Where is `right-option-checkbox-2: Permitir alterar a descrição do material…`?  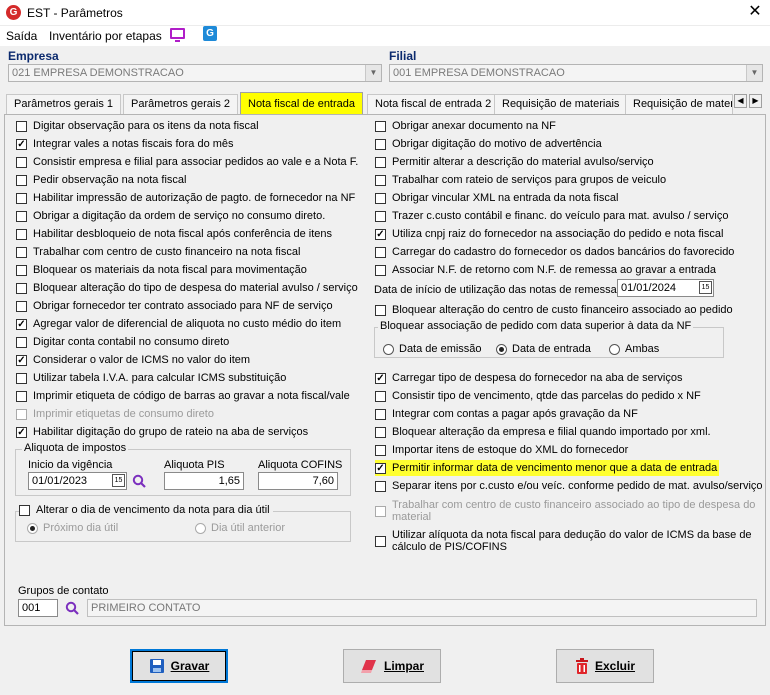 right-option-checkbox-2: Permitir alterar a descrição do material… is located at coordinates (514, 162).